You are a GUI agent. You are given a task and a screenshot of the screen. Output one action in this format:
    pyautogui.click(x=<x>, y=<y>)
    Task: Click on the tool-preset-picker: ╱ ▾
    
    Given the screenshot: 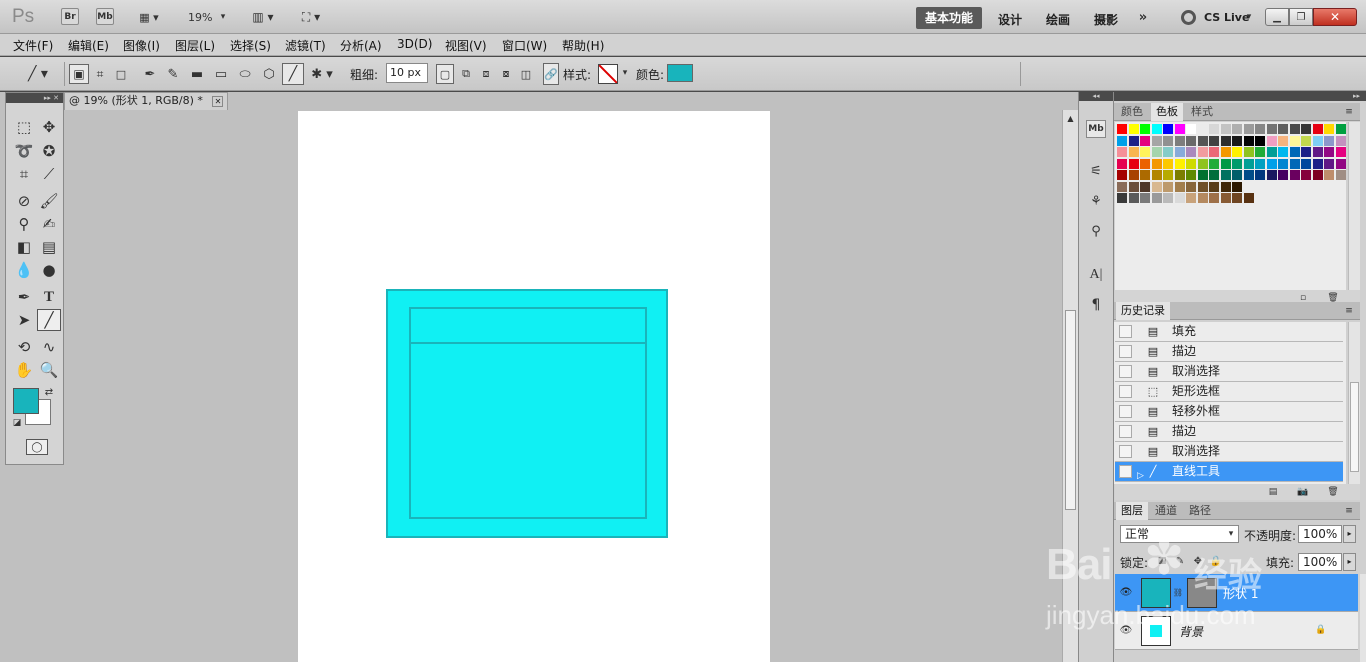 What is the action you would take?
    pyautogui.click(x=38, y=74)
    